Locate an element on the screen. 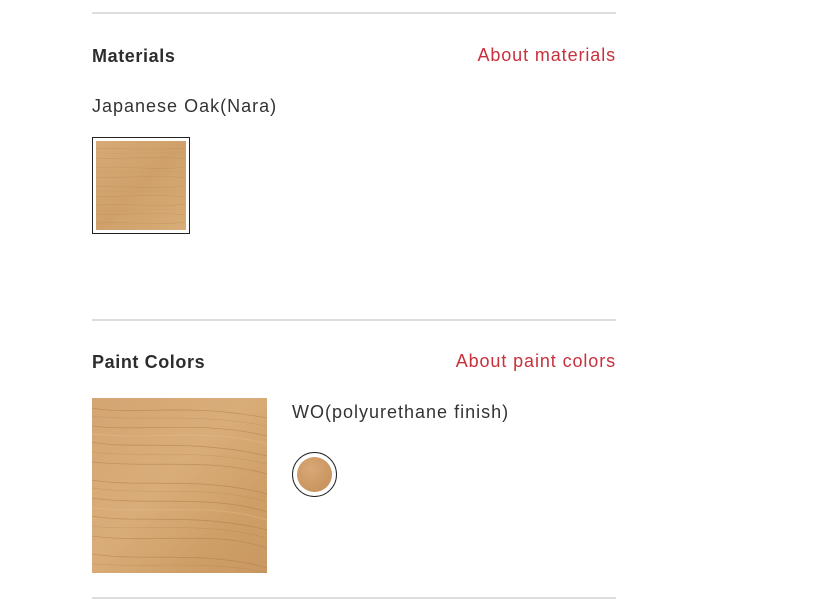  about-paint-colors-link: About paint colors is located at coordinates (536, 361).